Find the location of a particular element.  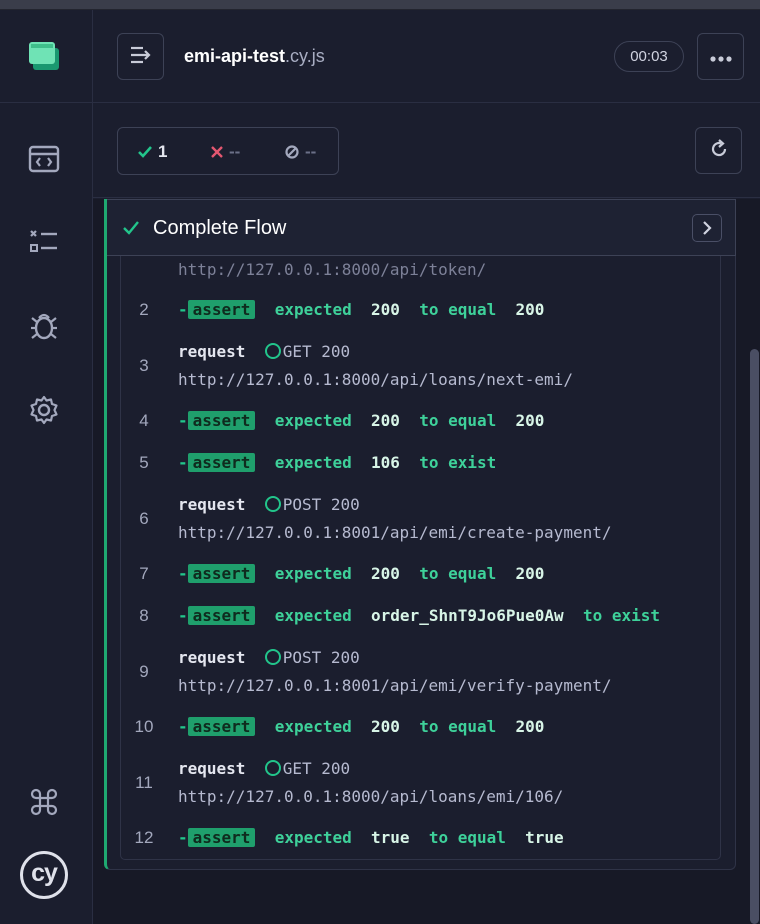

command-key-icon is located at coordinates (44, 802).